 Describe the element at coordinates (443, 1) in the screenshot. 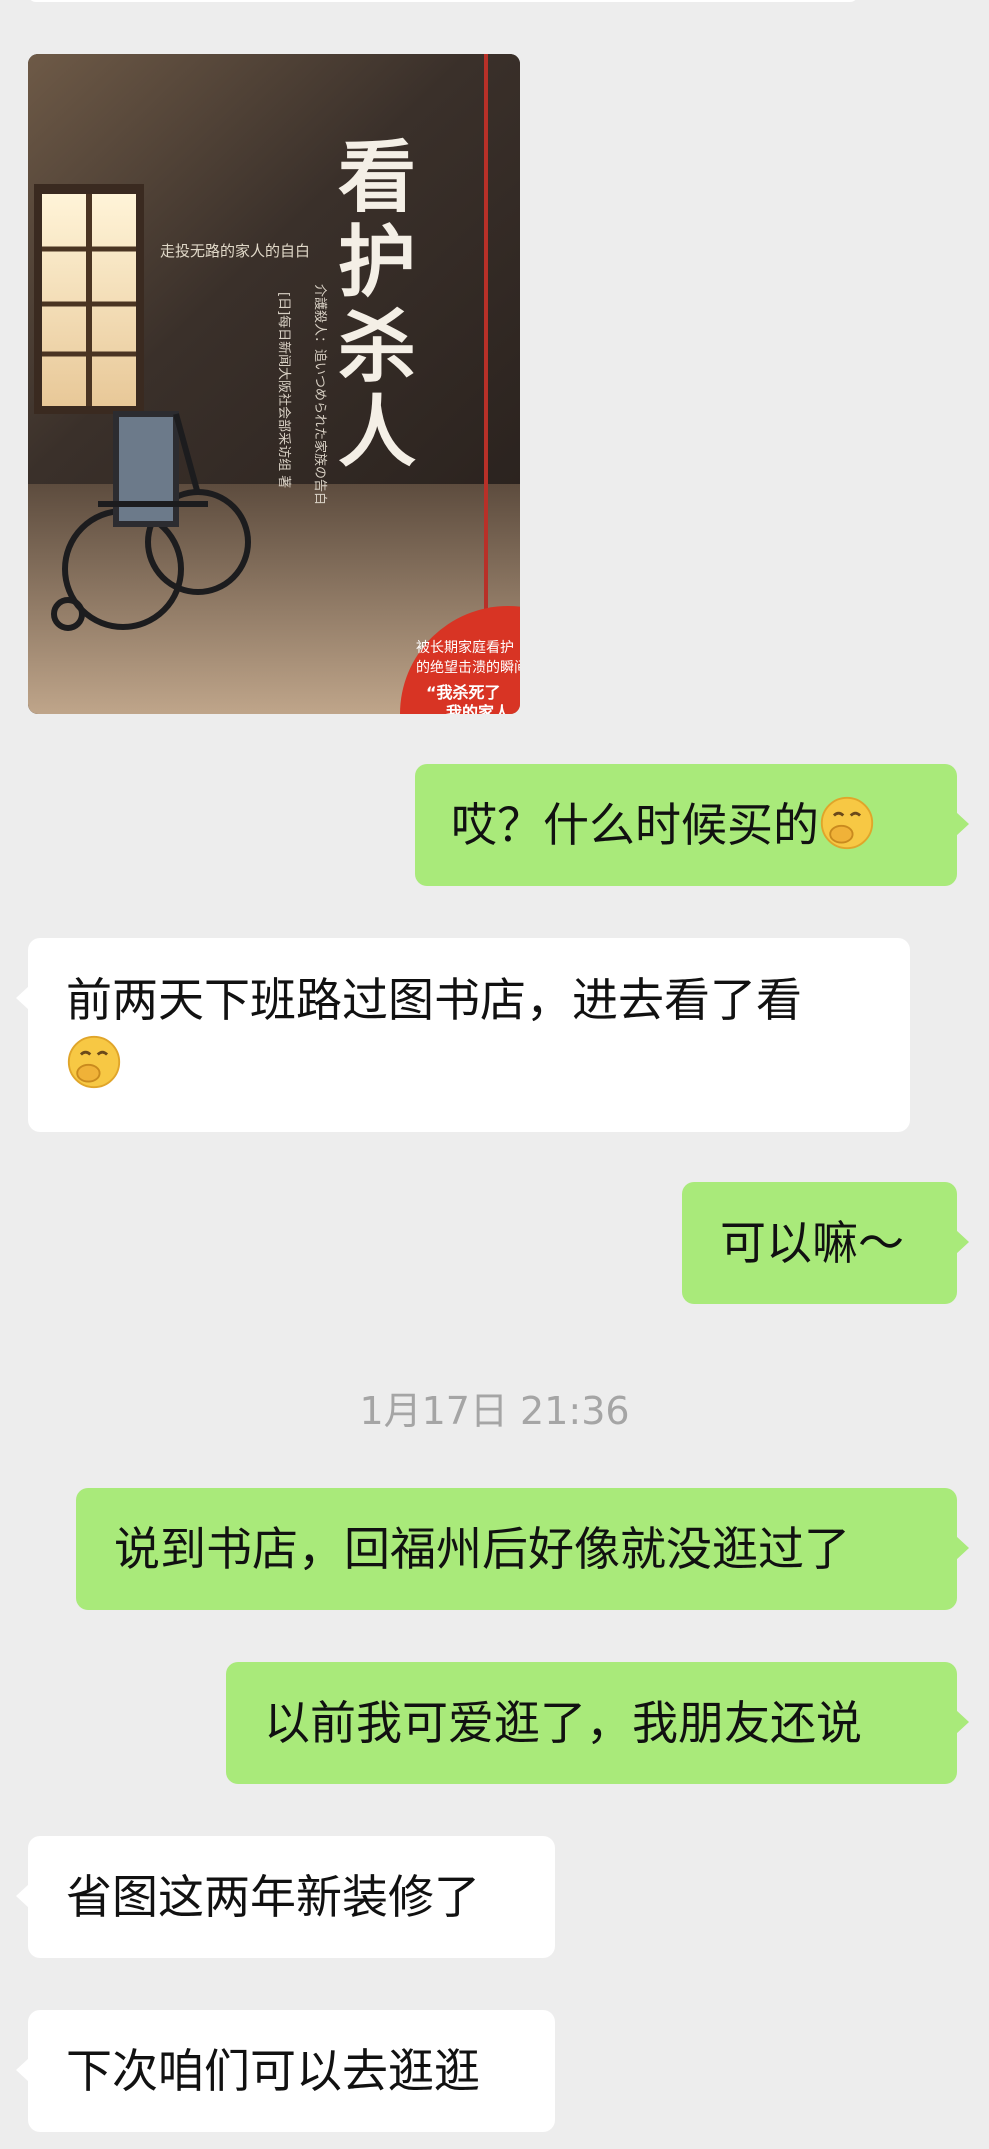

I see `previous-message-bubble` at that location.